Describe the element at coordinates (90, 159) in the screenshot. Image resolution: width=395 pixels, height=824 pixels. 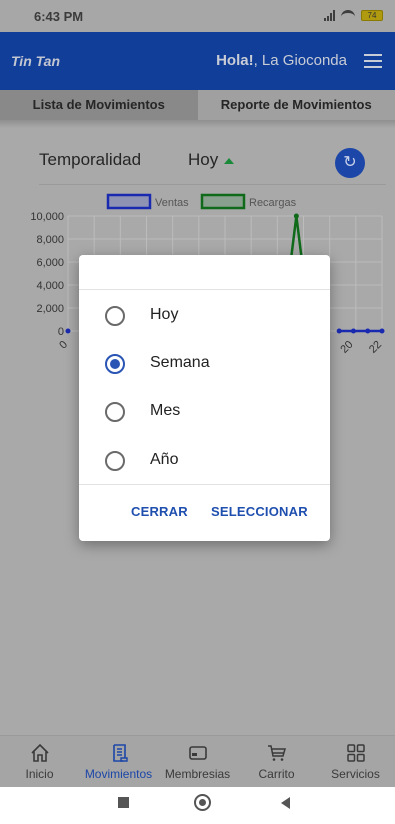
I see `temporality-label: Temporalidad` at that location.